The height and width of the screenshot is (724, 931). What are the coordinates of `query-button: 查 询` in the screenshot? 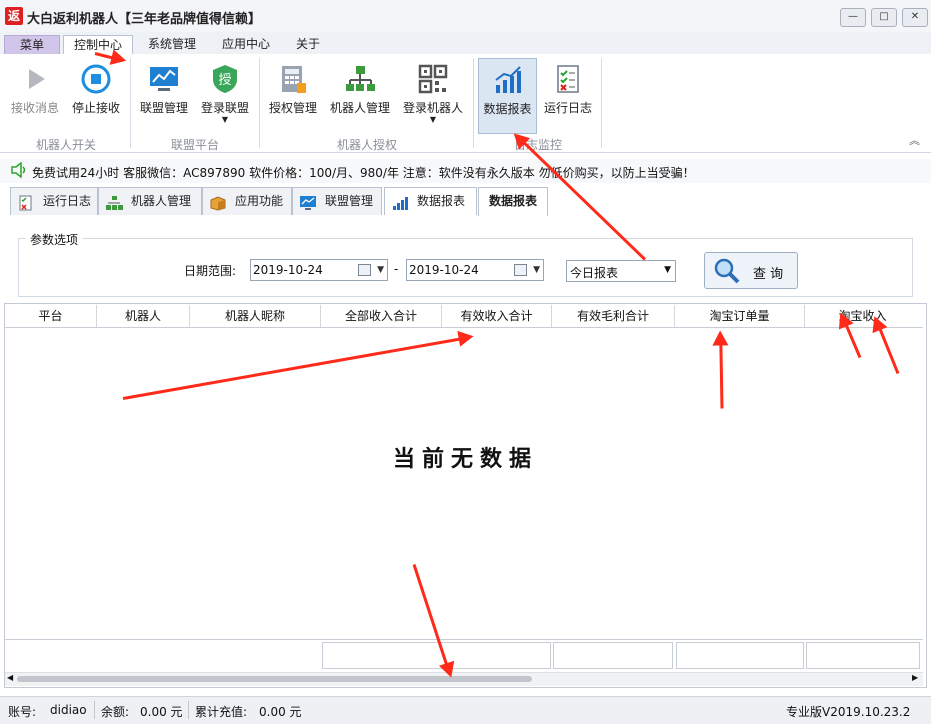 It's located at (751, 270).